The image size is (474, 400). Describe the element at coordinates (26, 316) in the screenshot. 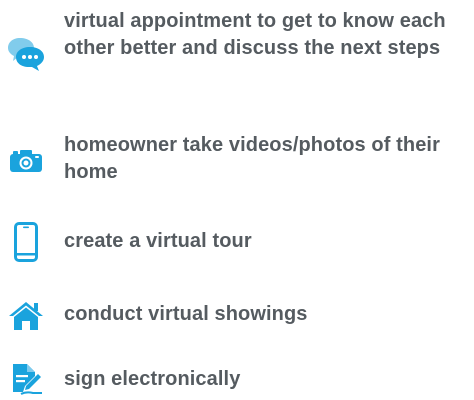

I see `house-icon` at that location.